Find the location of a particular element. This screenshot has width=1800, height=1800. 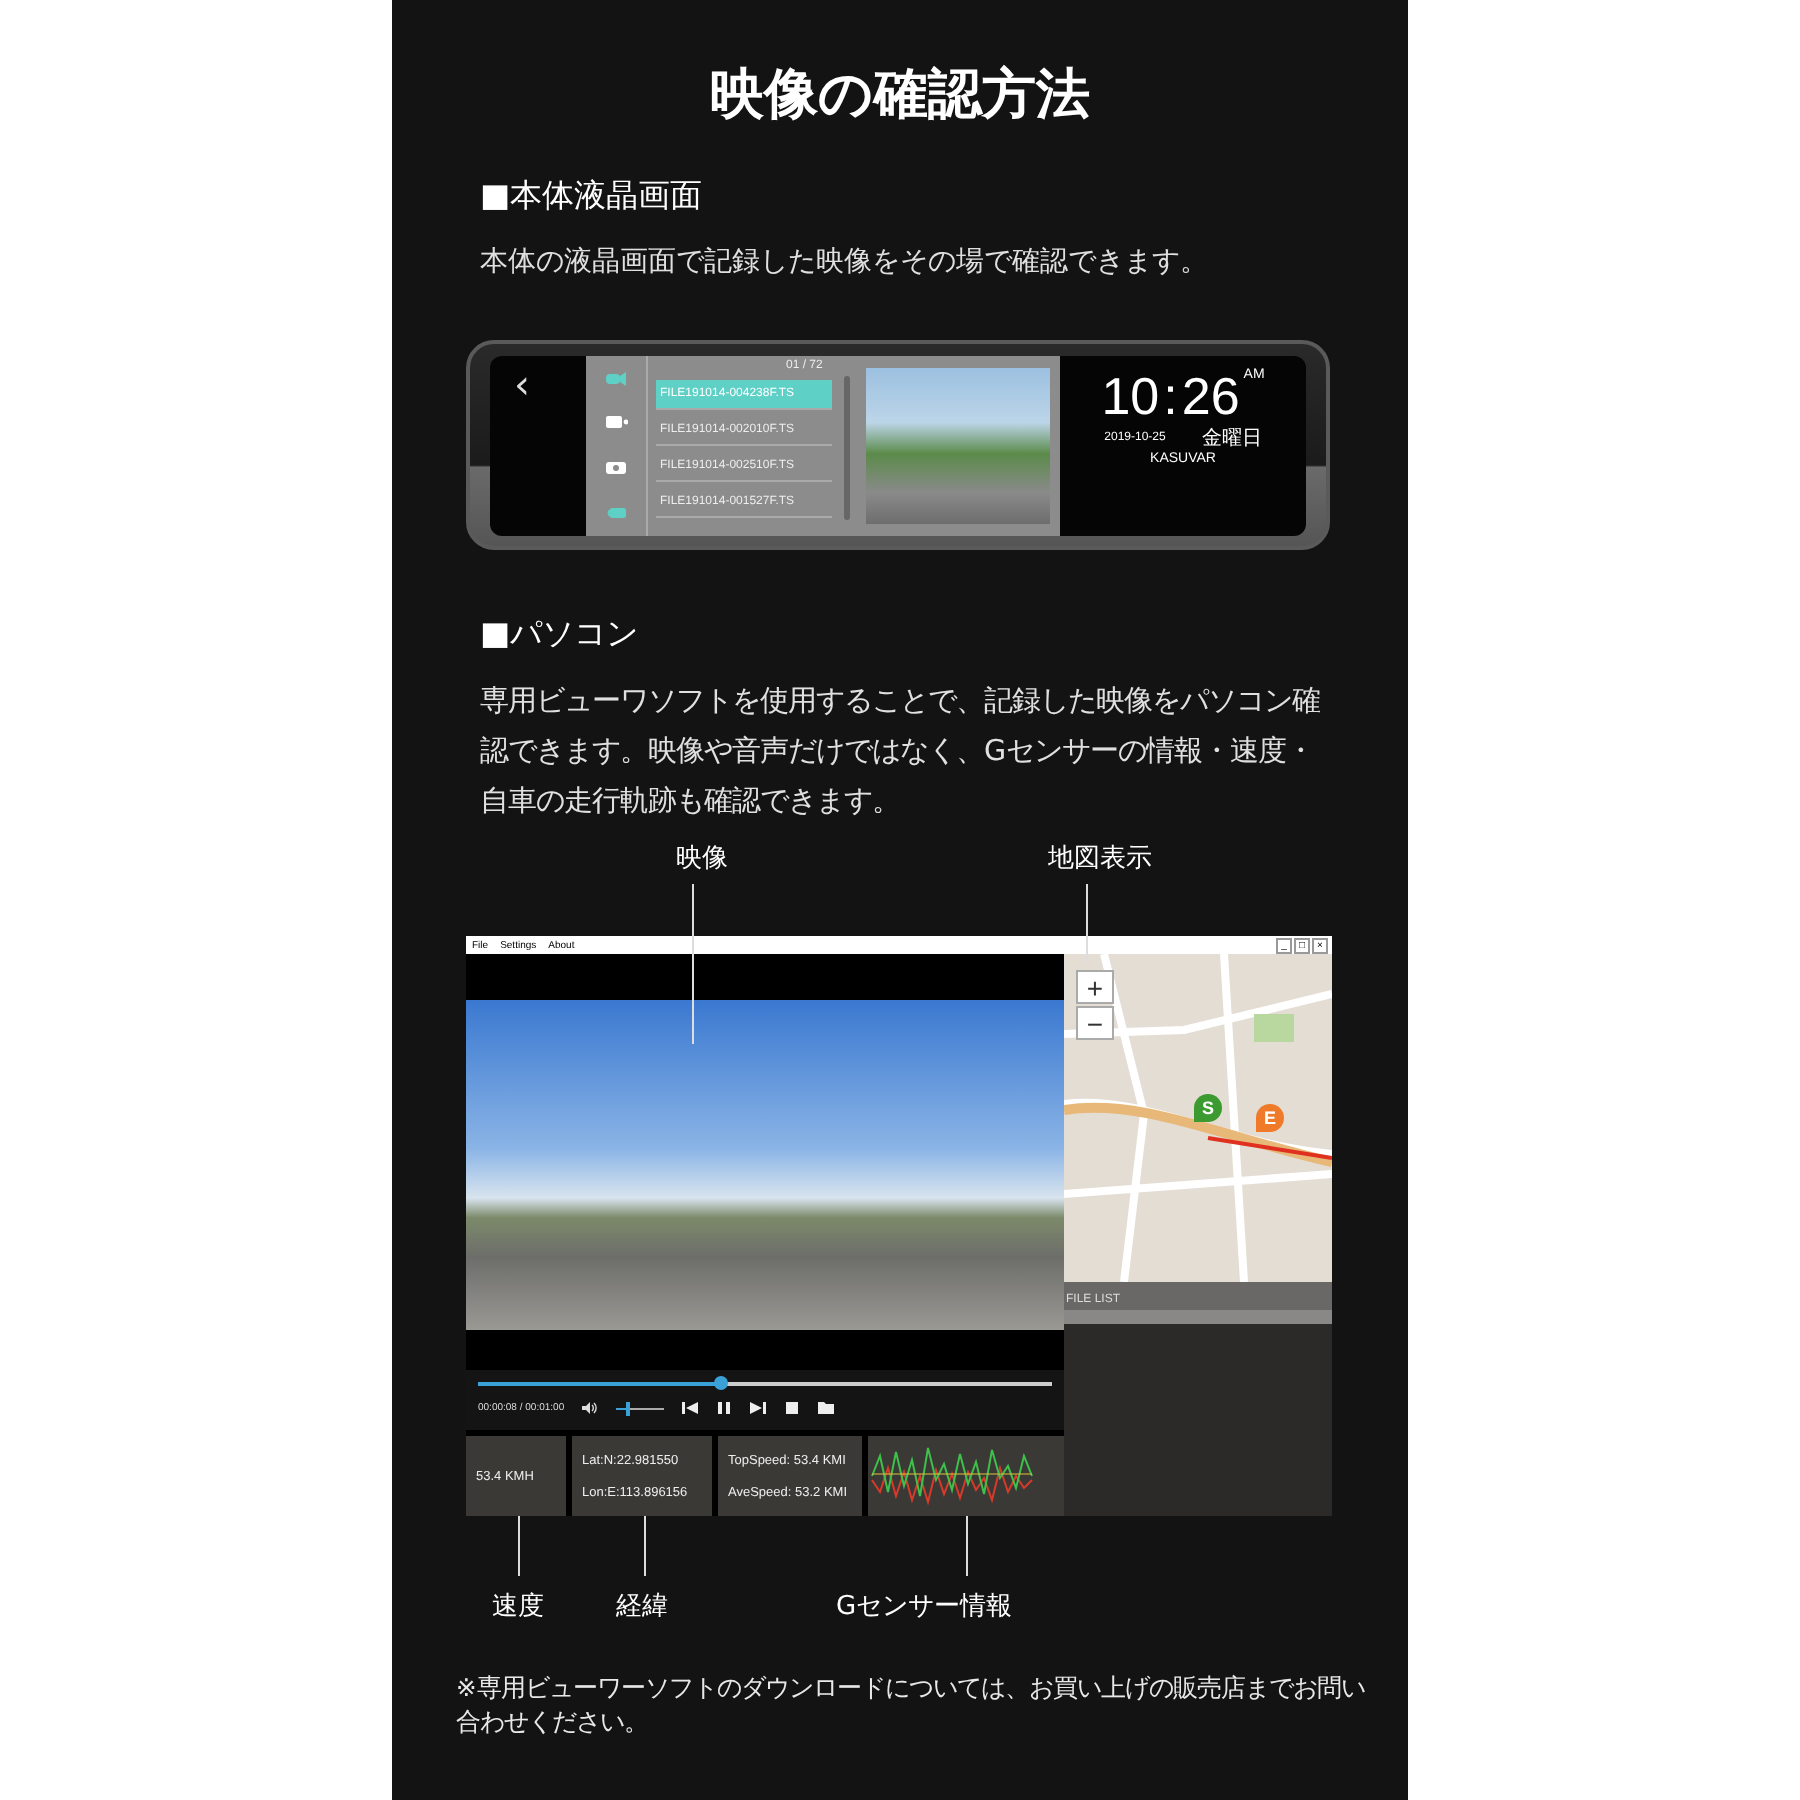

volume-icon is located at coordinates (590, 1408).